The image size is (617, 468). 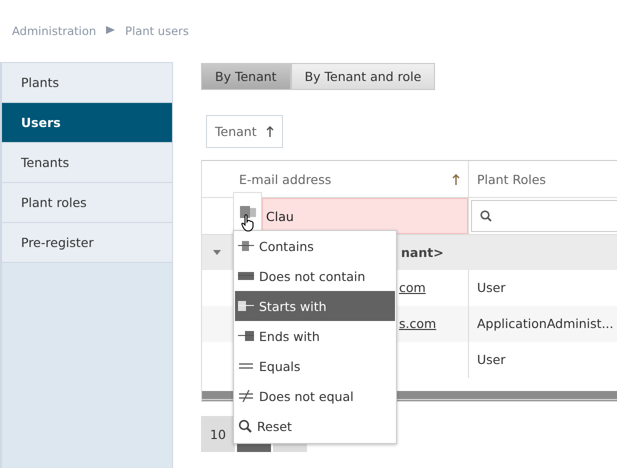 What do you see at coordinates (244, 131) in the screenshot?
I see `group-chip: Tenant` at bounding box center [244, 131].